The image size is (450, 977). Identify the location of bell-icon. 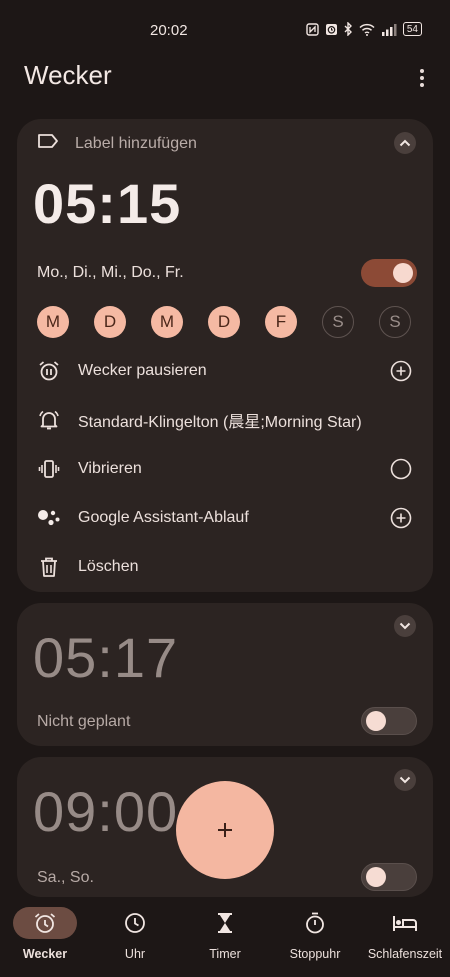
(49, 420).